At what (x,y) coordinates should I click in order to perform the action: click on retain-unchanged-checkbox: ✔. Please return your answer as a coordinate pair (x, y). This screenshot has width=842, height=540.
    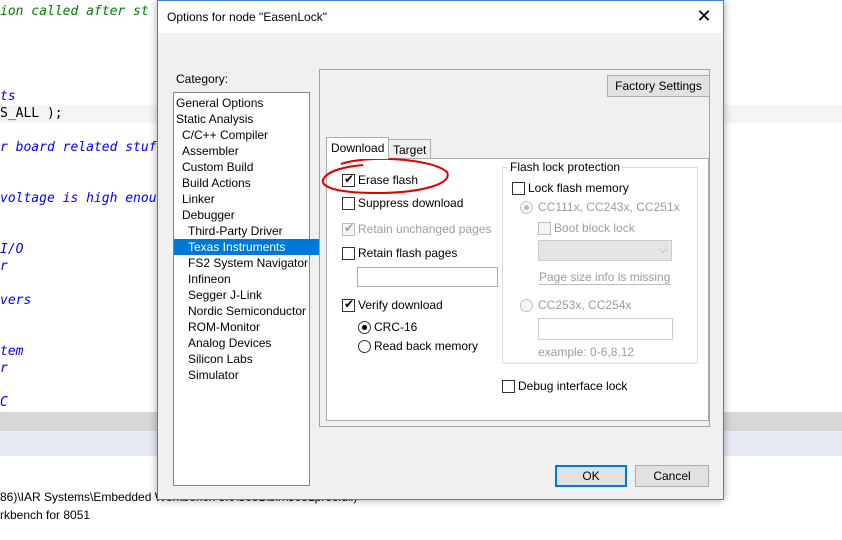
    Looking at the image, I should click on (348, 228).